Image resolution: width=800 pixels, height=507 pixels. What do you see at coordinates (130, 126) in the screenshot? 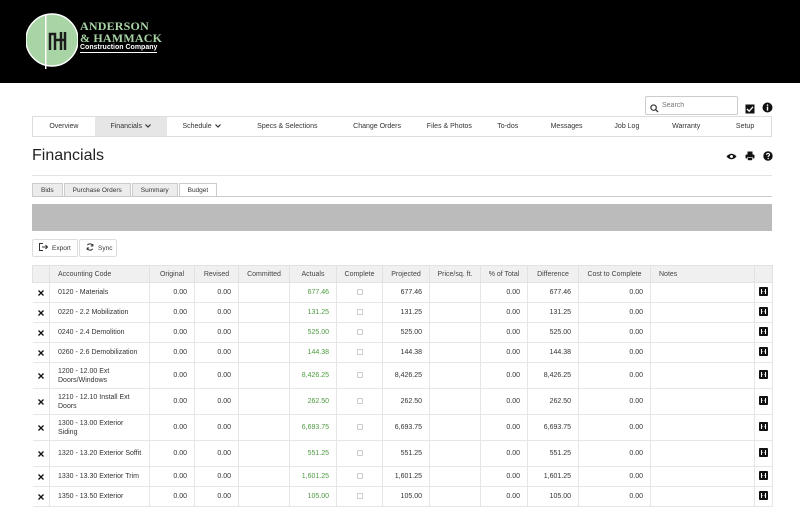
I see `nav-item-financials: Financials` at bounding box center [130, 126].